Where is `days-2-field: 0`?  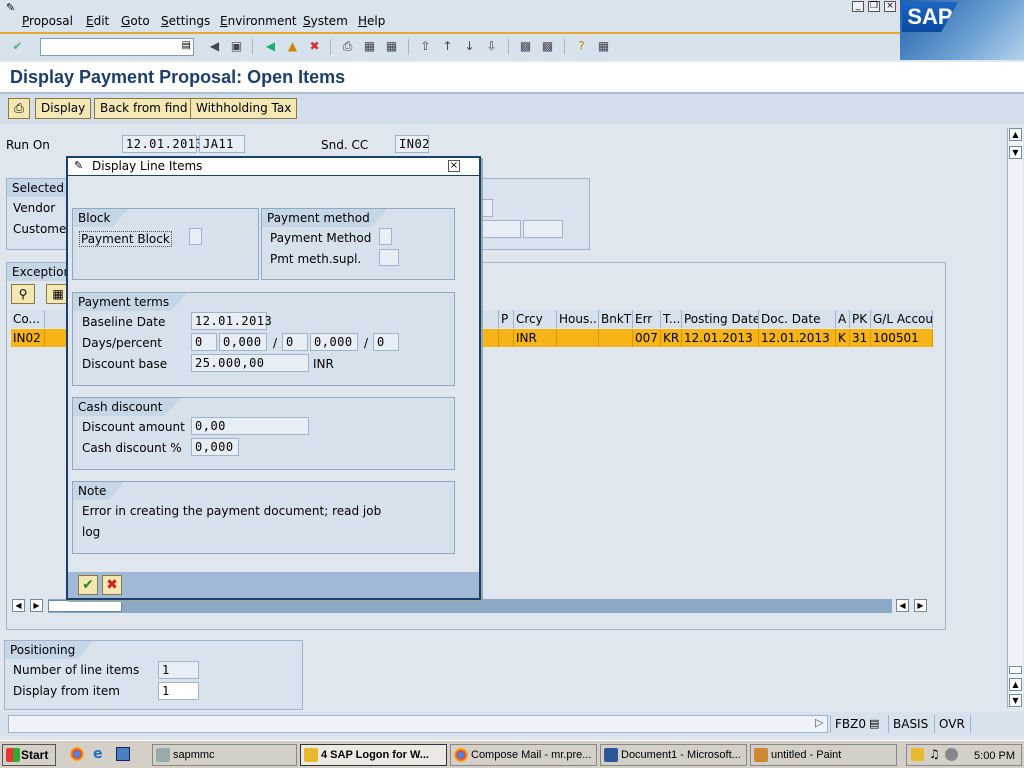 days-2-field: 0 is located at coordinates (295, 342).